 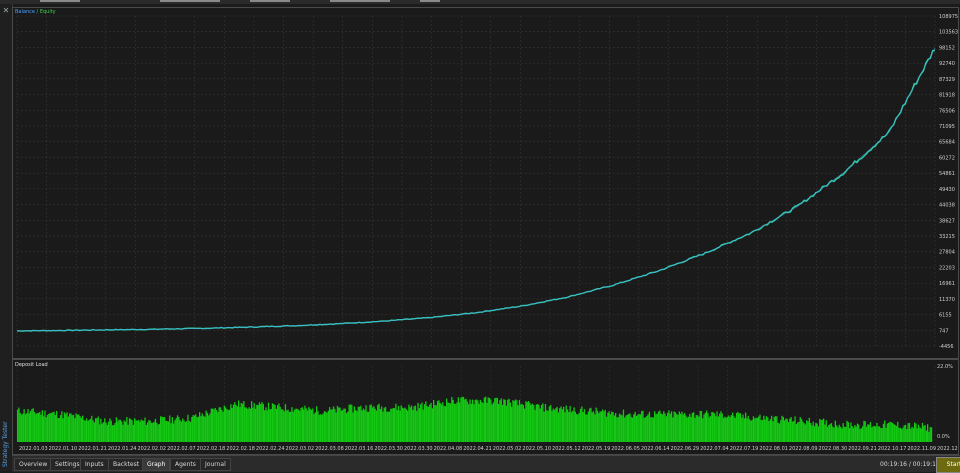 What do you see at coordinates (947, 284) in the screenshot?
I see `y-tick-label: 16961` at bounding box center [947, 284].